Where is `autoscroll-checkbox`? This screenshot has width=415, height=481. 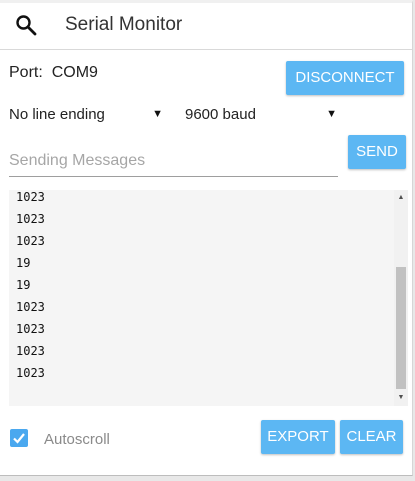
autoscroll-checkbox is located at coordinates (19, 438).